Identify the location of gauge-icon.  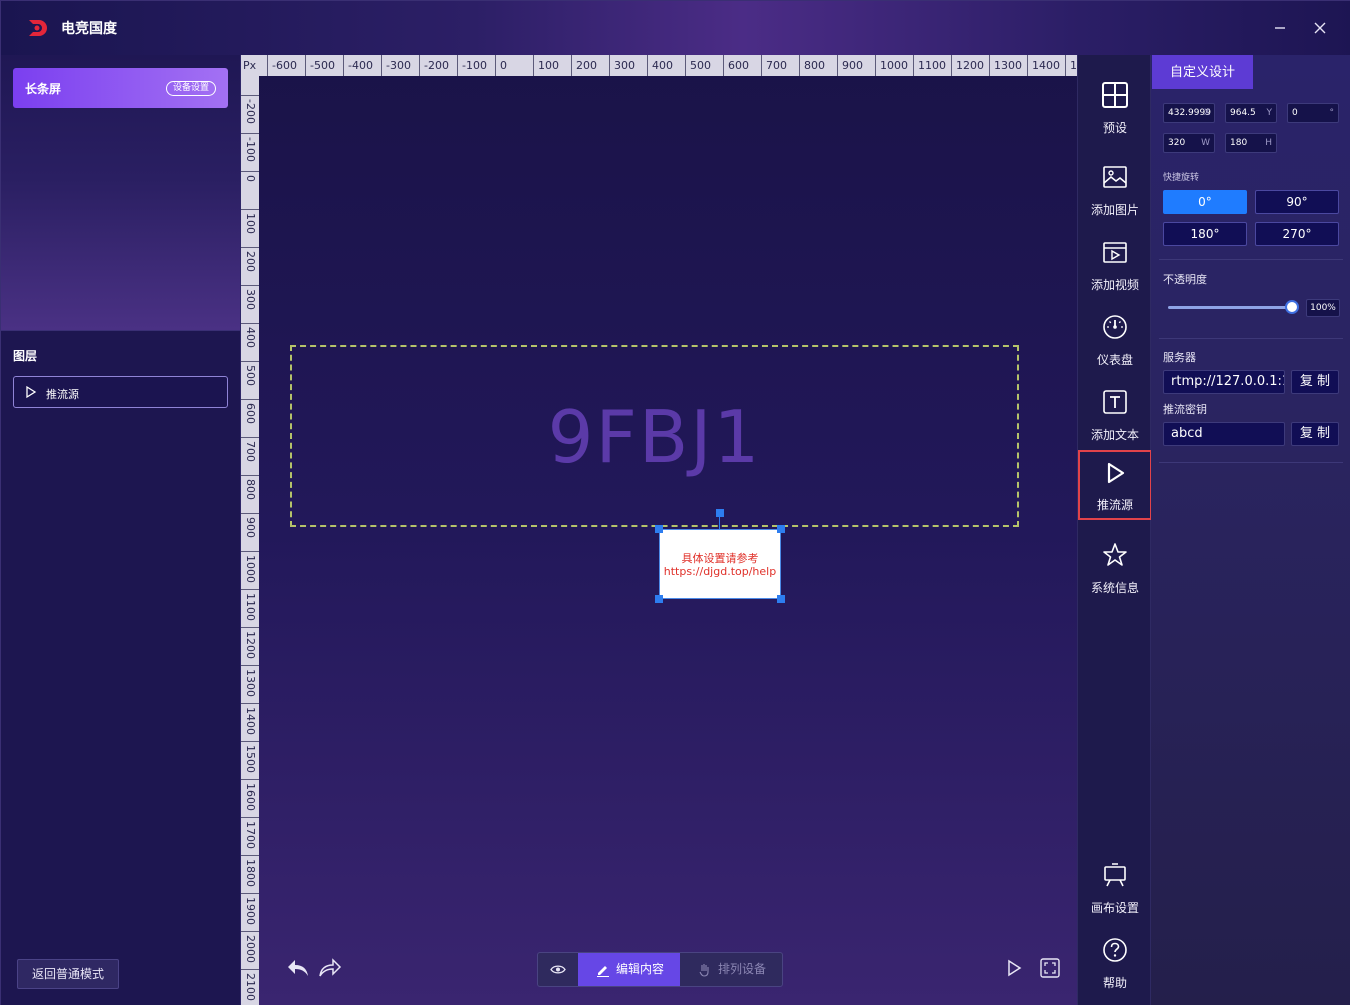
(1115, 327).